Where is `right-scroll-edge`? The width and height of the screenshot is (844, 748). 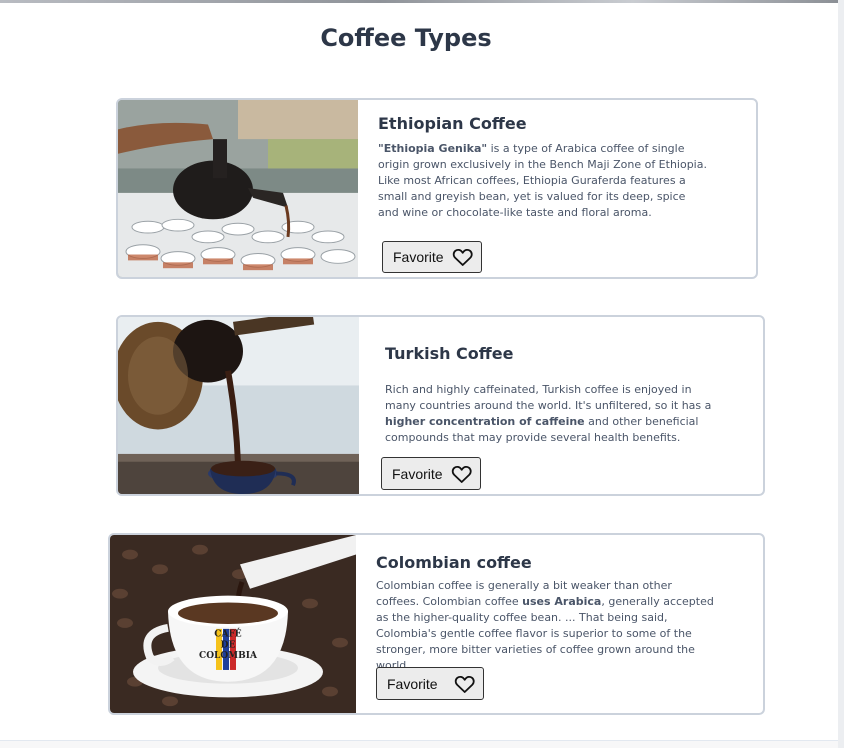
right-scroll-edge is located at coordinates (841, 374).